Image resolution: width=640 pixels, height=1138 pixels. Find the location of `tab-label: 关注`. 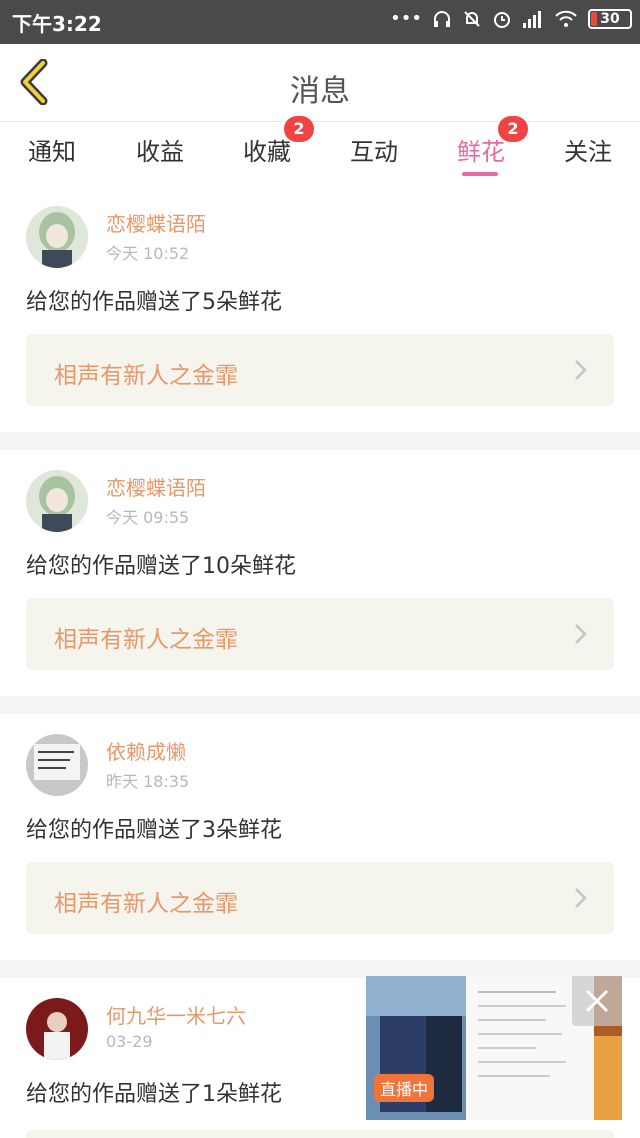

tab-label: 关注 is located at coordinates (588, 152).